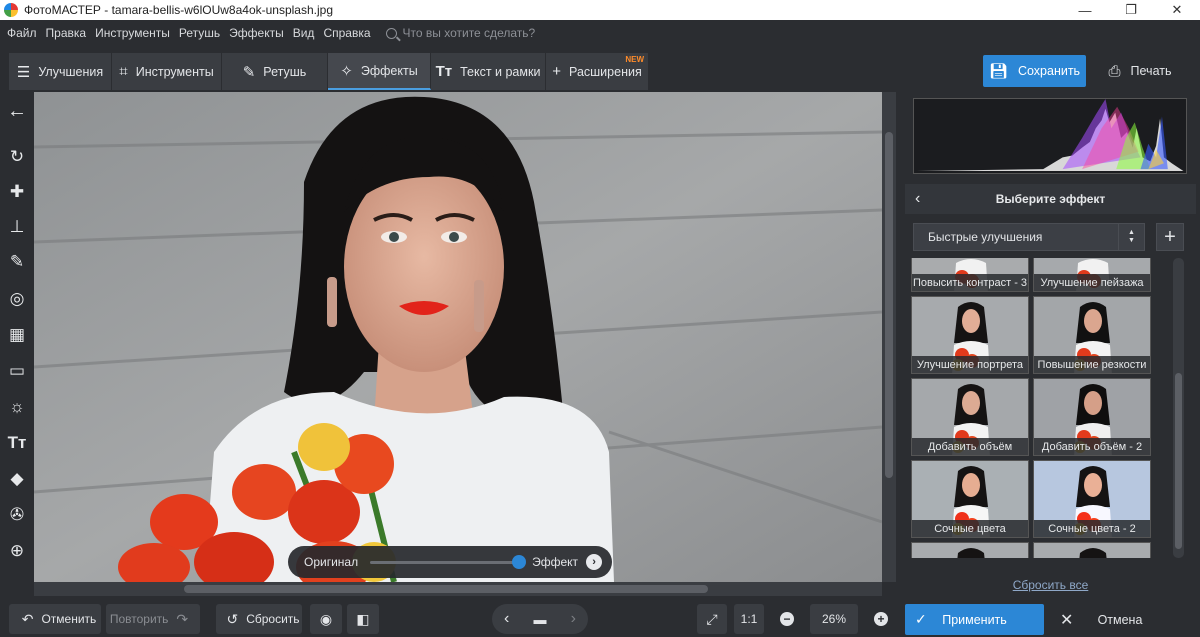 This screenshot has width=1200, height=637. What do you see at coordinates (17, 371) in the screenshot?
I see `vignette-icon: ▭` at bounding box center [17, 371].